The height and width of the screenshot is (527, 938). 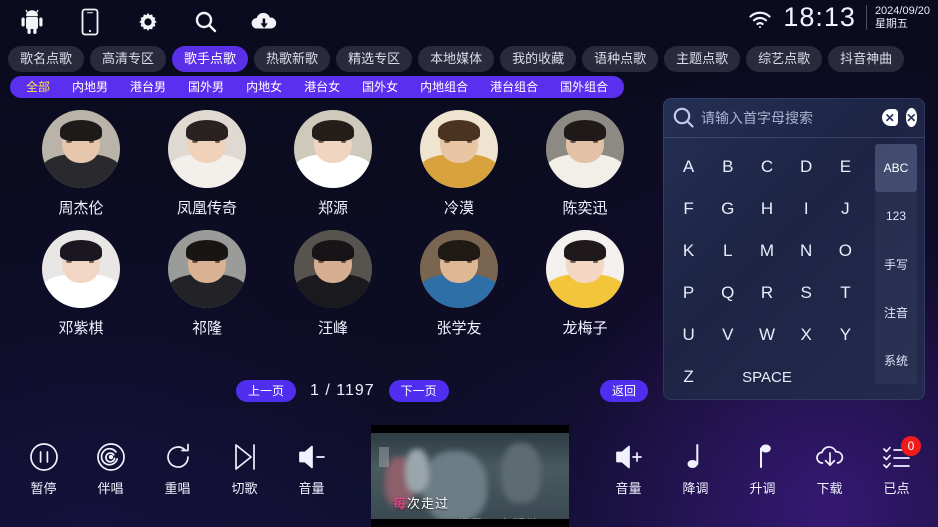 I want to click on artist-cell: 陈奕迅, so click(x=585, y=164).